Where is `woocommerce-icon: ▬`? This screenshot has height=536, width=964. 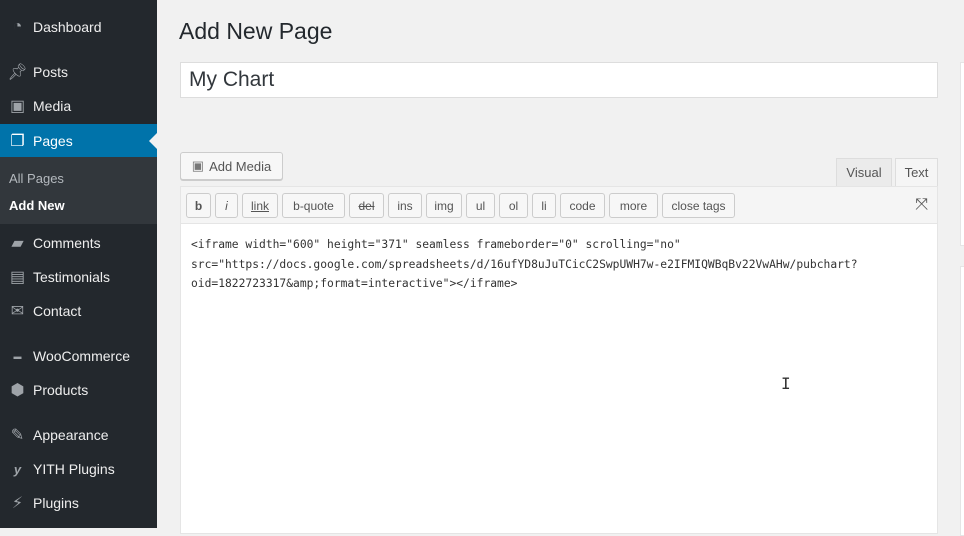
woocommerce-icon: ▬ is located at coordinates (17, 356).